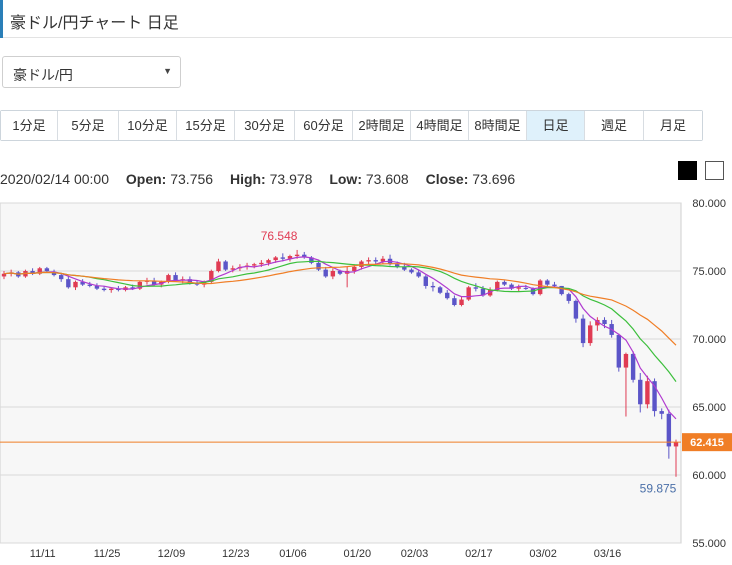  I want to click on high-value: 73.978, so click(291, 179).